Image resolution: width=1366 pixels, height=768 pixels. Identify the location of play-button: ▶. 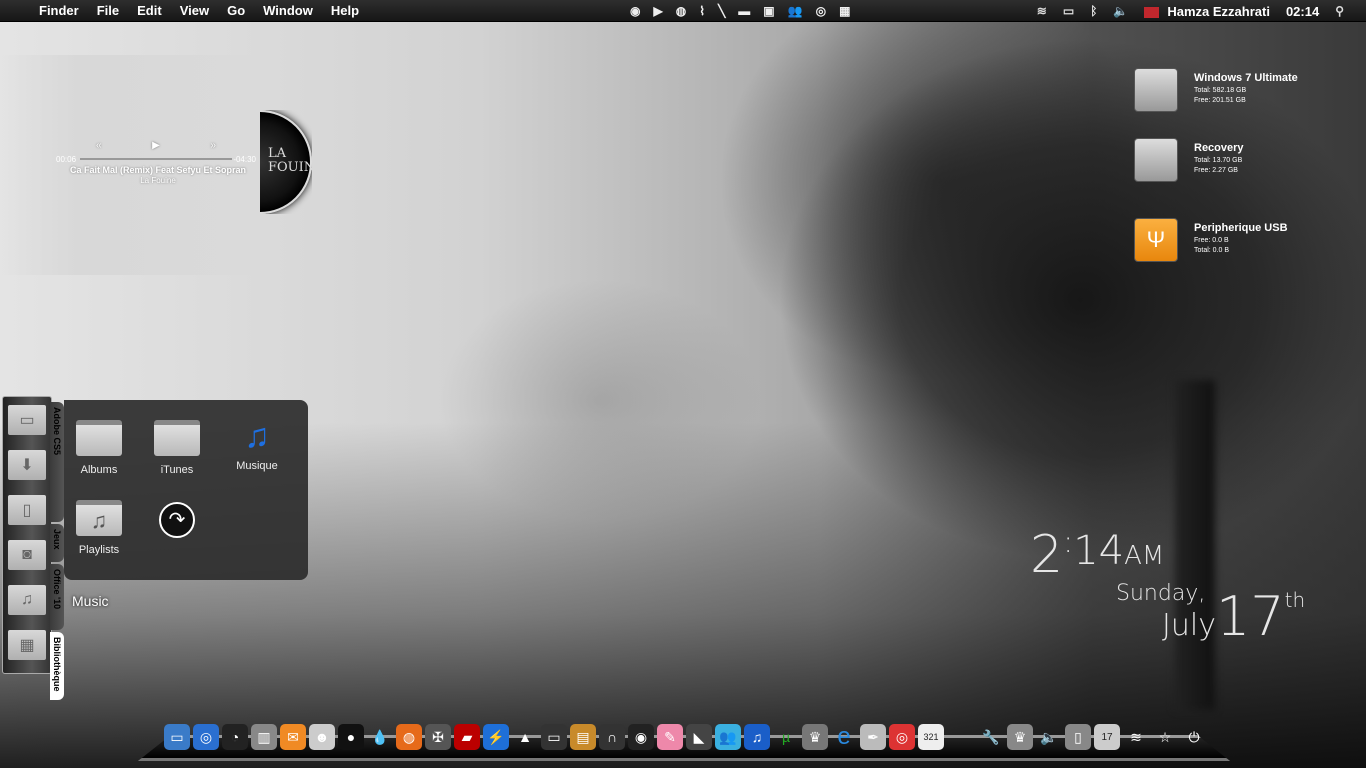
(156, 145).